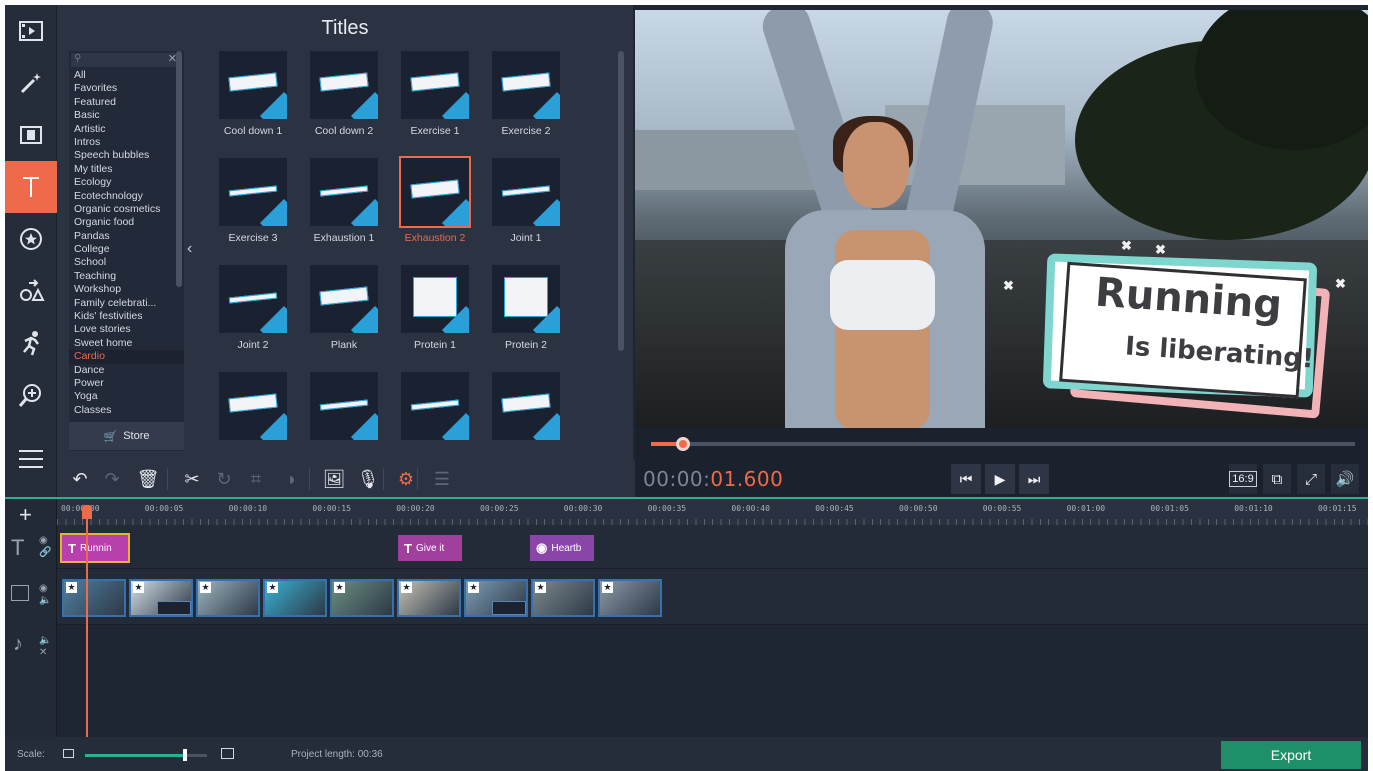 The width and height of the screenshot is (1373, 771). I want to click on mute-icon: 🔈, so click(45, 640).